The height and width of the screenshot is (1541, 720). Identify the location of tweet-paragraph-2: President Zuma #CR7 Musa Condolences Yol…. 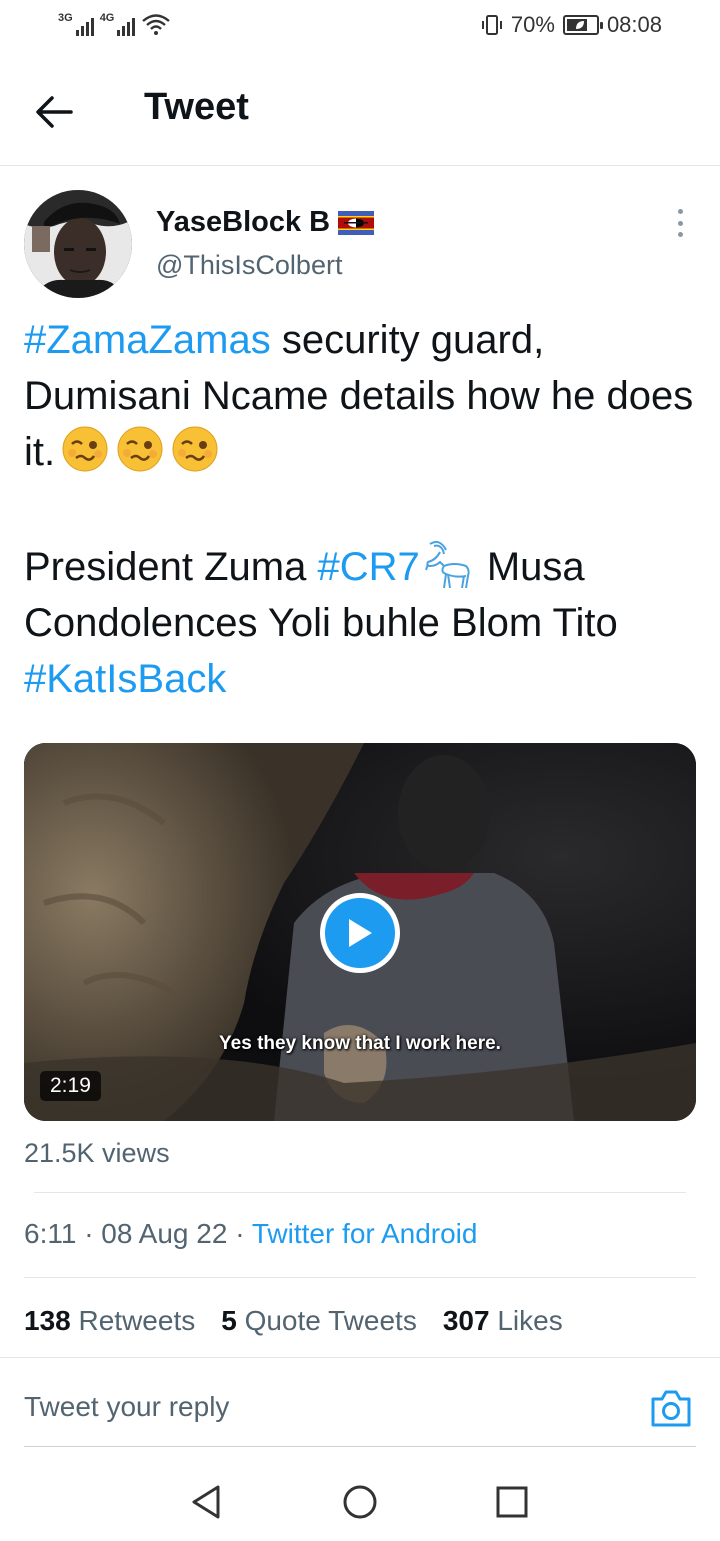
(362, 621).